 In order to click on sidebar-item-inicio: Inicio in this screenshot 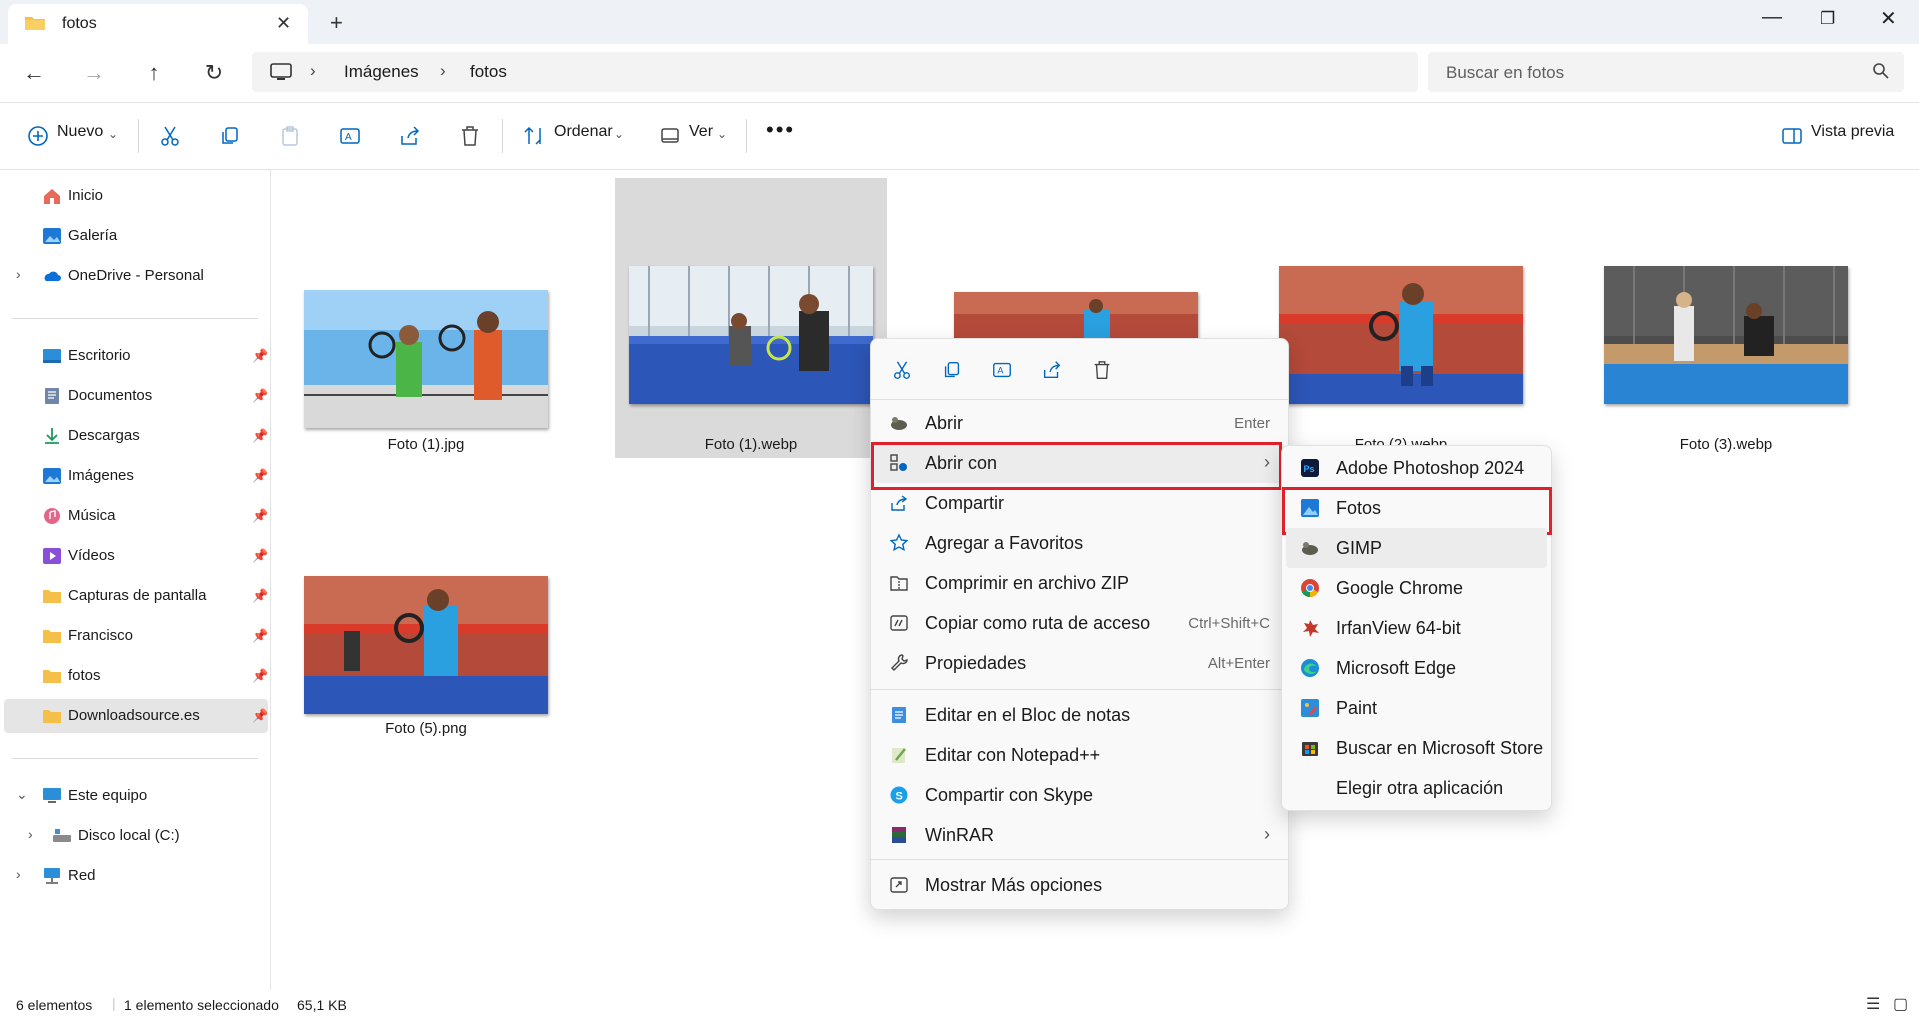, I will do `click(136, 196)`.